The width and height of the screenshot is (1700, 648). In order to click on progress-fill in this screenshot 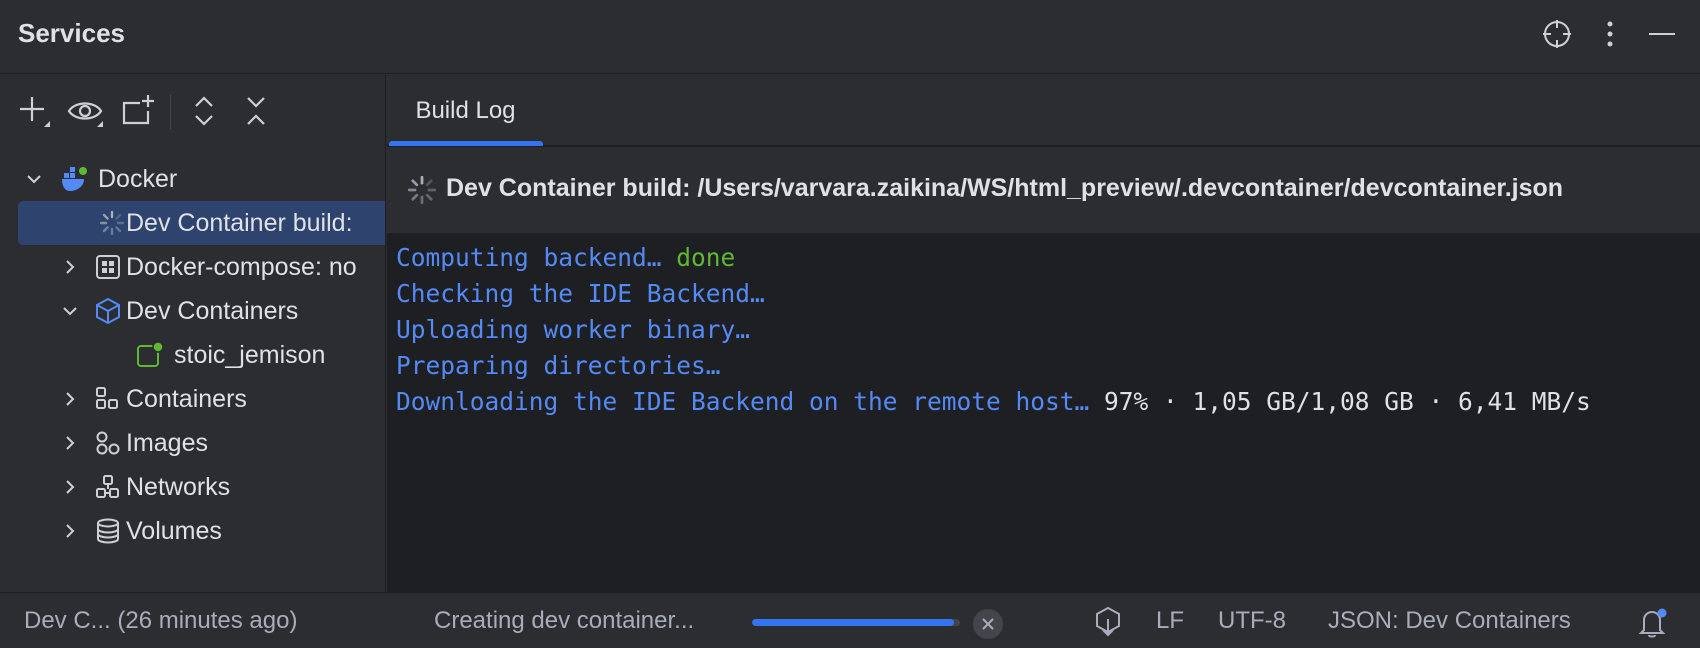, I will do `click(853, 622)`.